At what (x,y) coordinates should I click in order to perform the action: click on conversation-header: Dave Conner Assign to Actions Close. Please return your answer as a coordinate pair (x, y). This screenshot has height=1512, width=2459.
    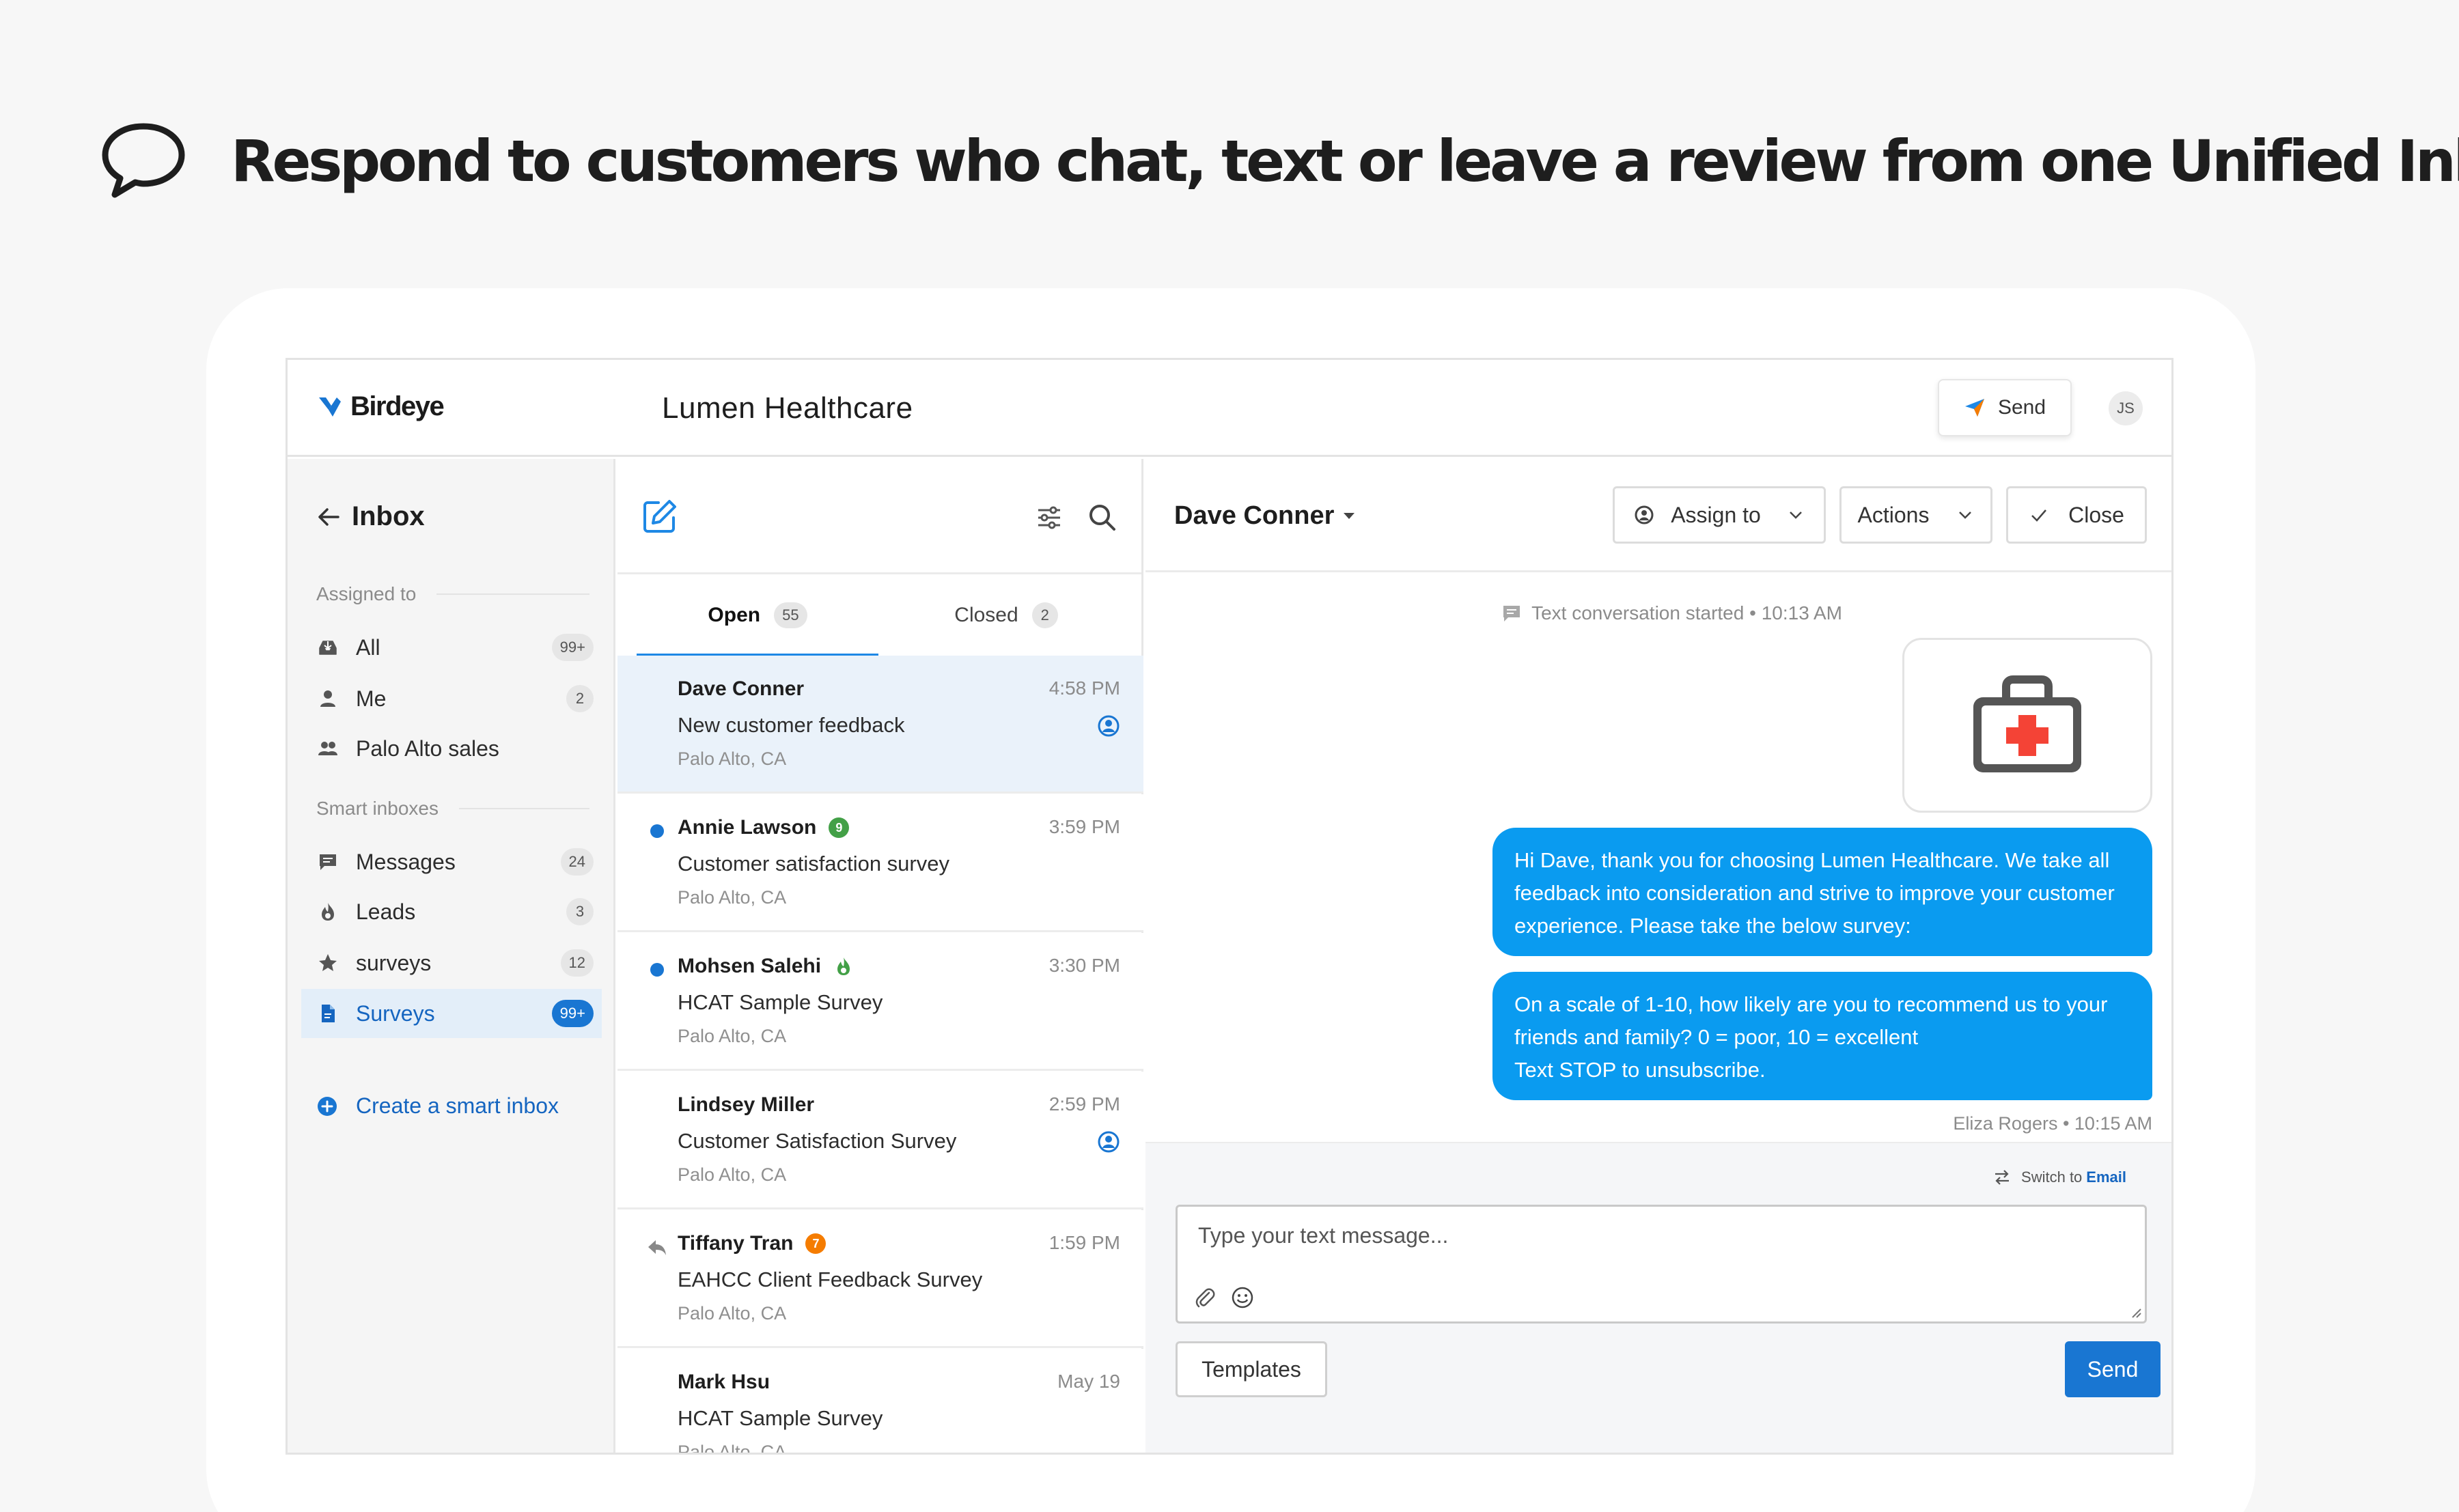
    Looking at the image, I should click on (1658, 515).